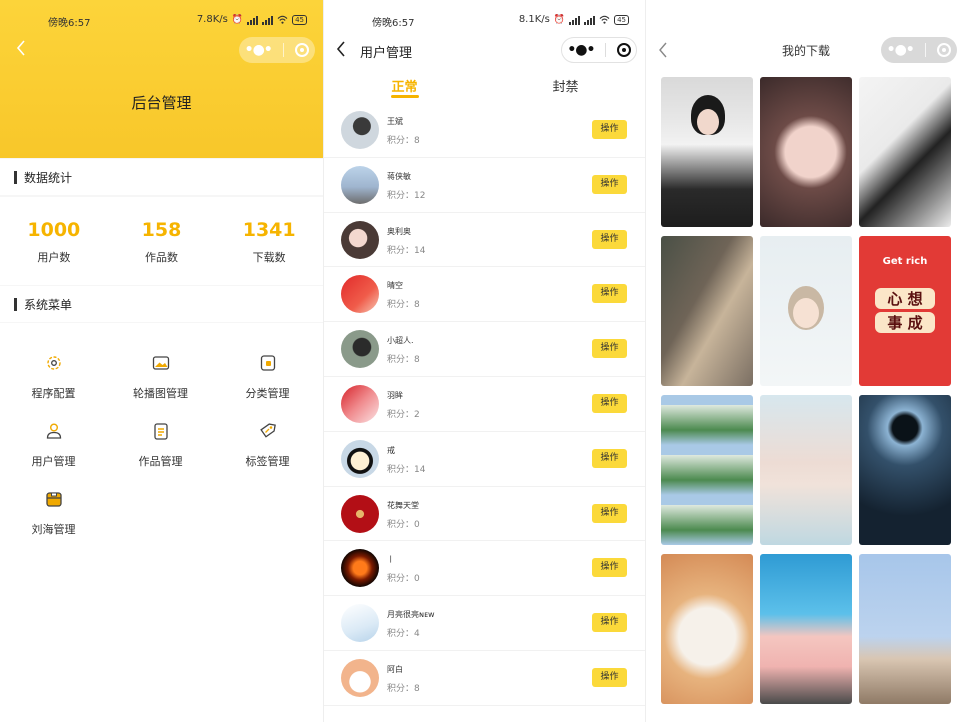 Image resolution: width=965 pixels, height=722 pixels. I want to click on photo-subject, so click(708, 122).